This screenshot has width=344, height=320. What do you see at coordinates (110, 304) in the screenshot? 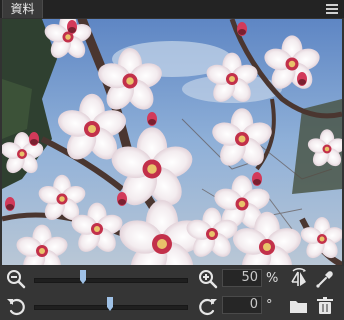
I see `rotation-slider-thumb` at bounding box center [110, 304].